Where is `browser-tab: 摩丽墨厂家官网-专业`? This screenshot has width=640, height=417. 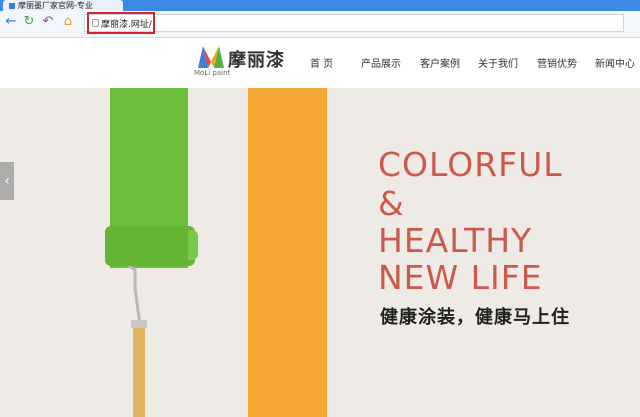
browser-tab: 摩丽墨厂家官网-专业 is located at coordinates (63, 5).